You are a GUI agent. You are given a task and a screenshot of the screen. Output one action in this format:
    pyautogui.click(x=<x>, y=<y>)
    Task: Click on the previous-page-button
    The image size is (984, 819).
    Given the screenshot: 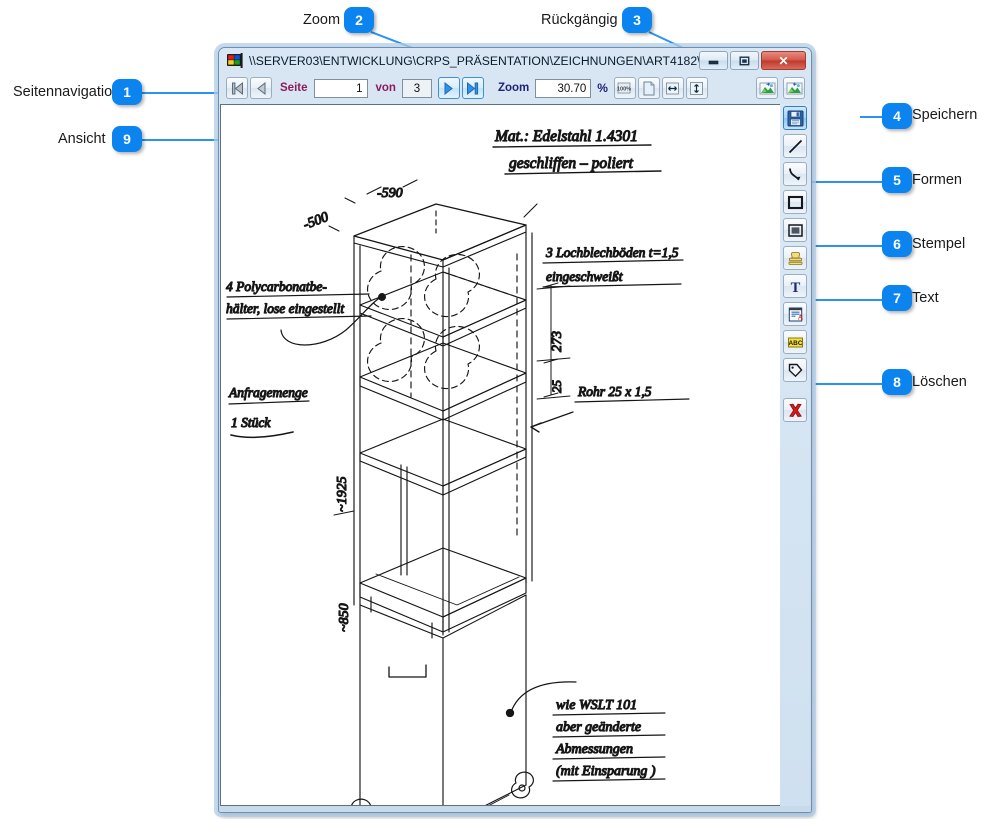 What is the action you would take?
    pyautogui.click(x=261, y=88)
    